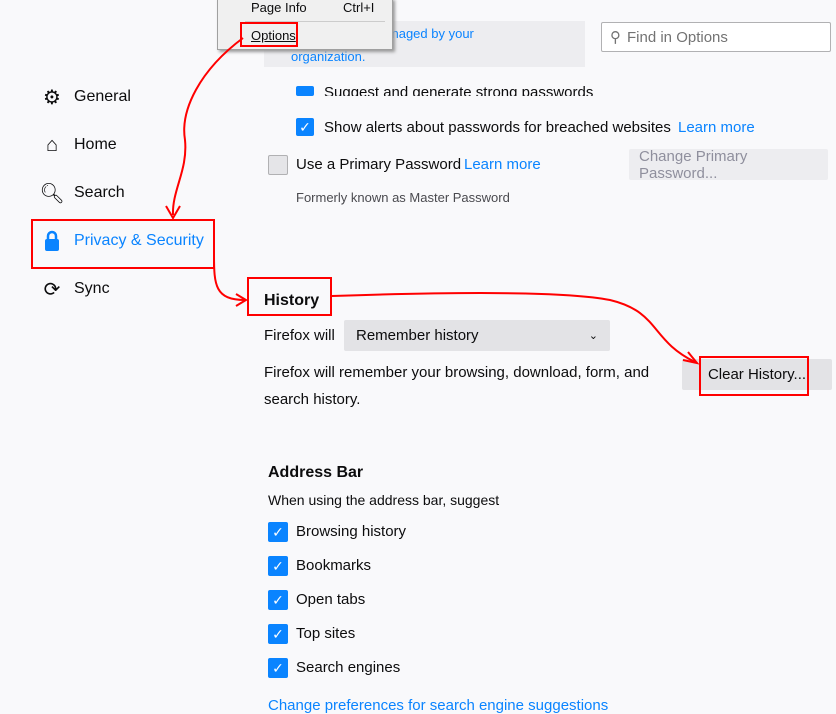 The width and height of the screenshot is (836, 714). I want to click on arrow-history-to-clear, so click(513, 327).